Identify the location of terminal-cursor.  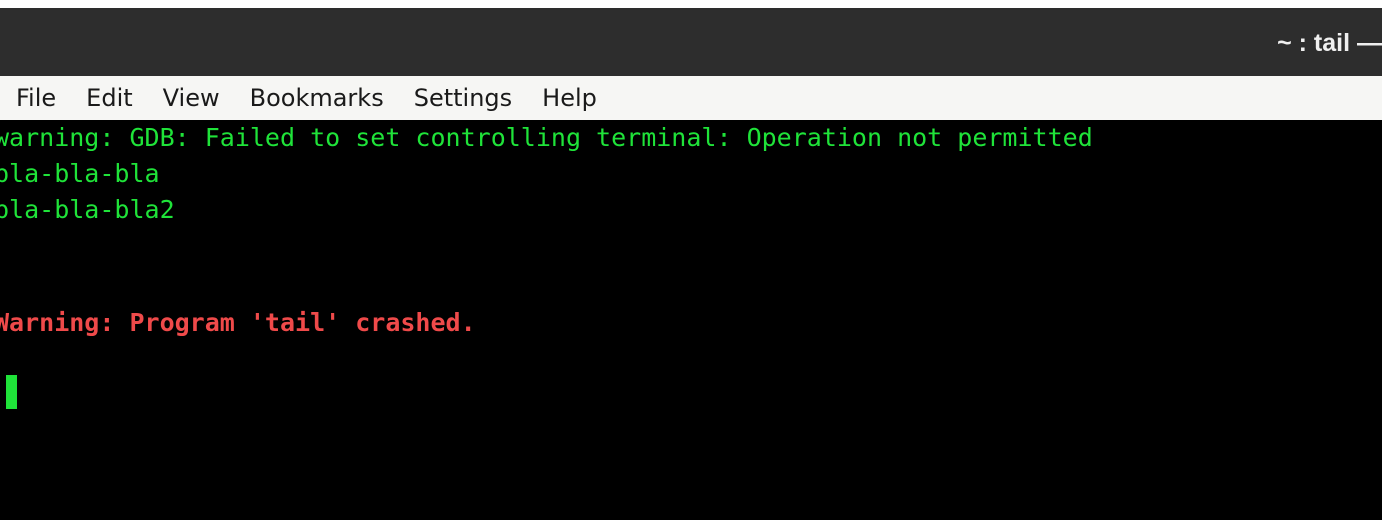
(11, 392).